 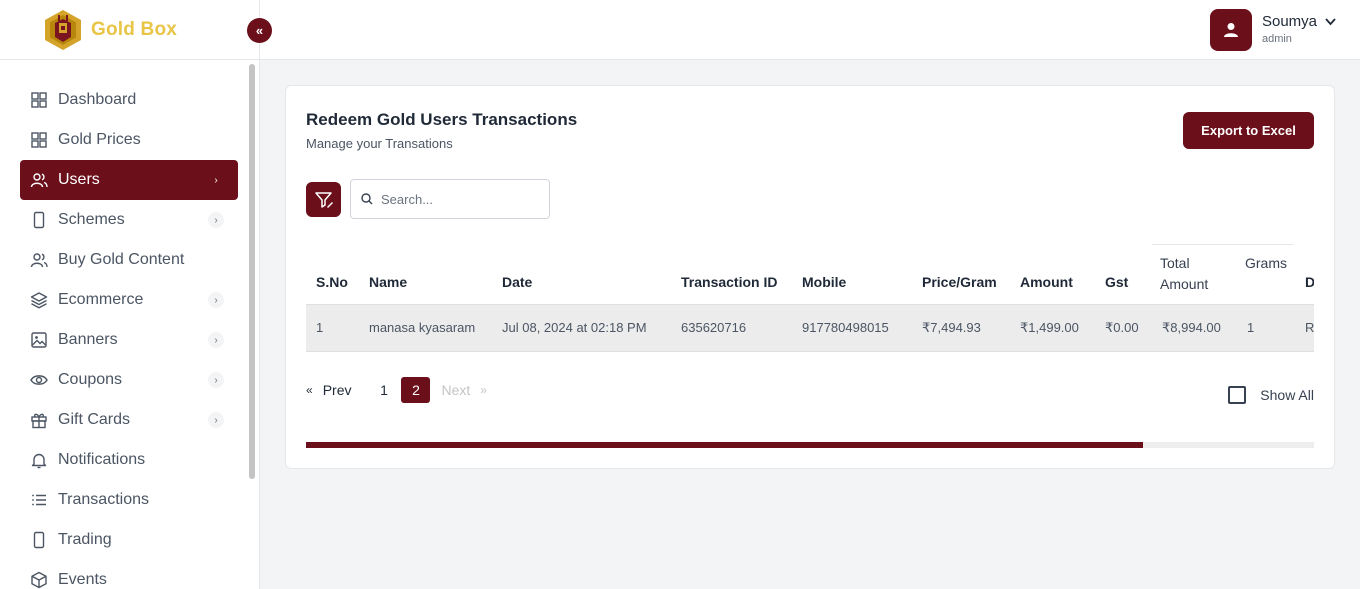 I want to click on col-grams: Grams, so click(x=1266, y=263).